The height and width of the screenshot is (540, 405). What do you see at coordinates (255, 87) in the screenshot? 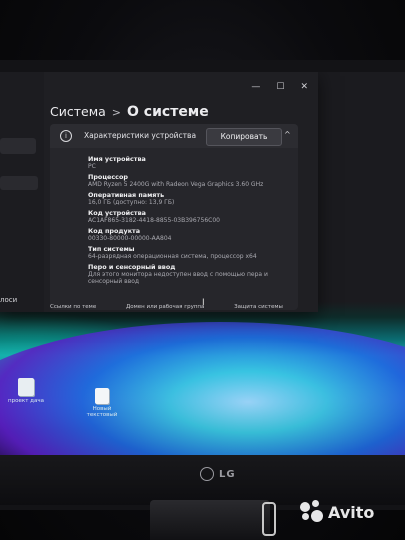
I see `minimize-icon: —` at bounding box center [255, 87].